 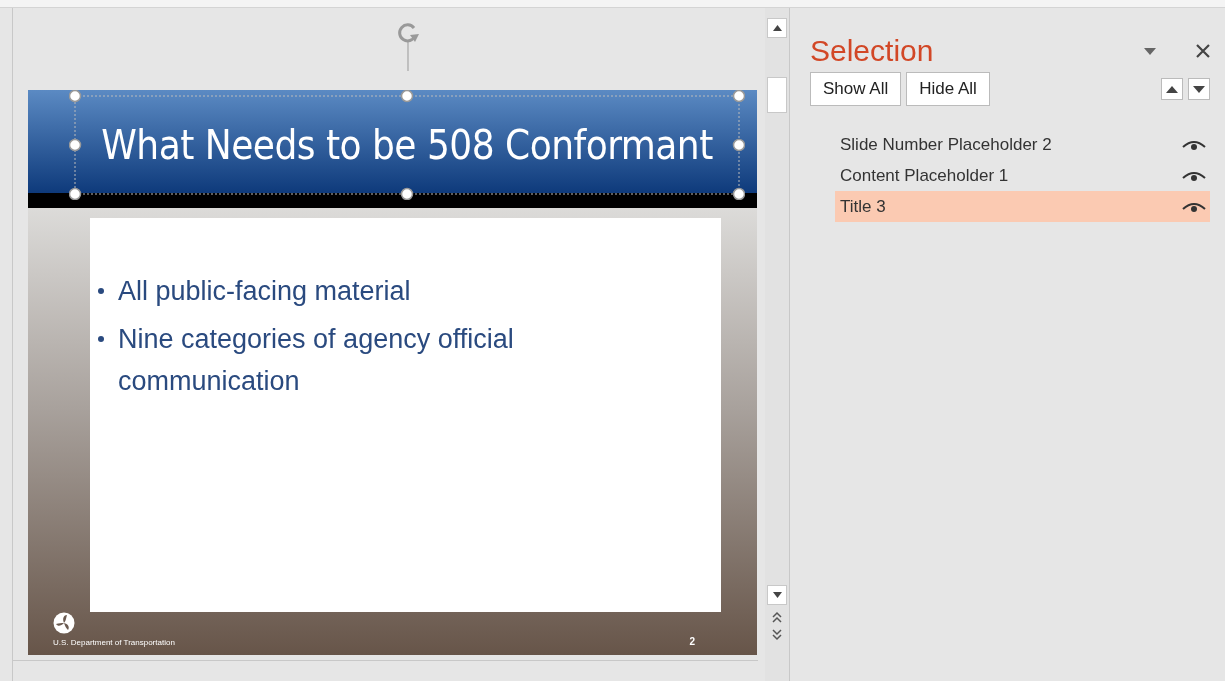 I want to click on scrollbar, so click(x=777, y=344).